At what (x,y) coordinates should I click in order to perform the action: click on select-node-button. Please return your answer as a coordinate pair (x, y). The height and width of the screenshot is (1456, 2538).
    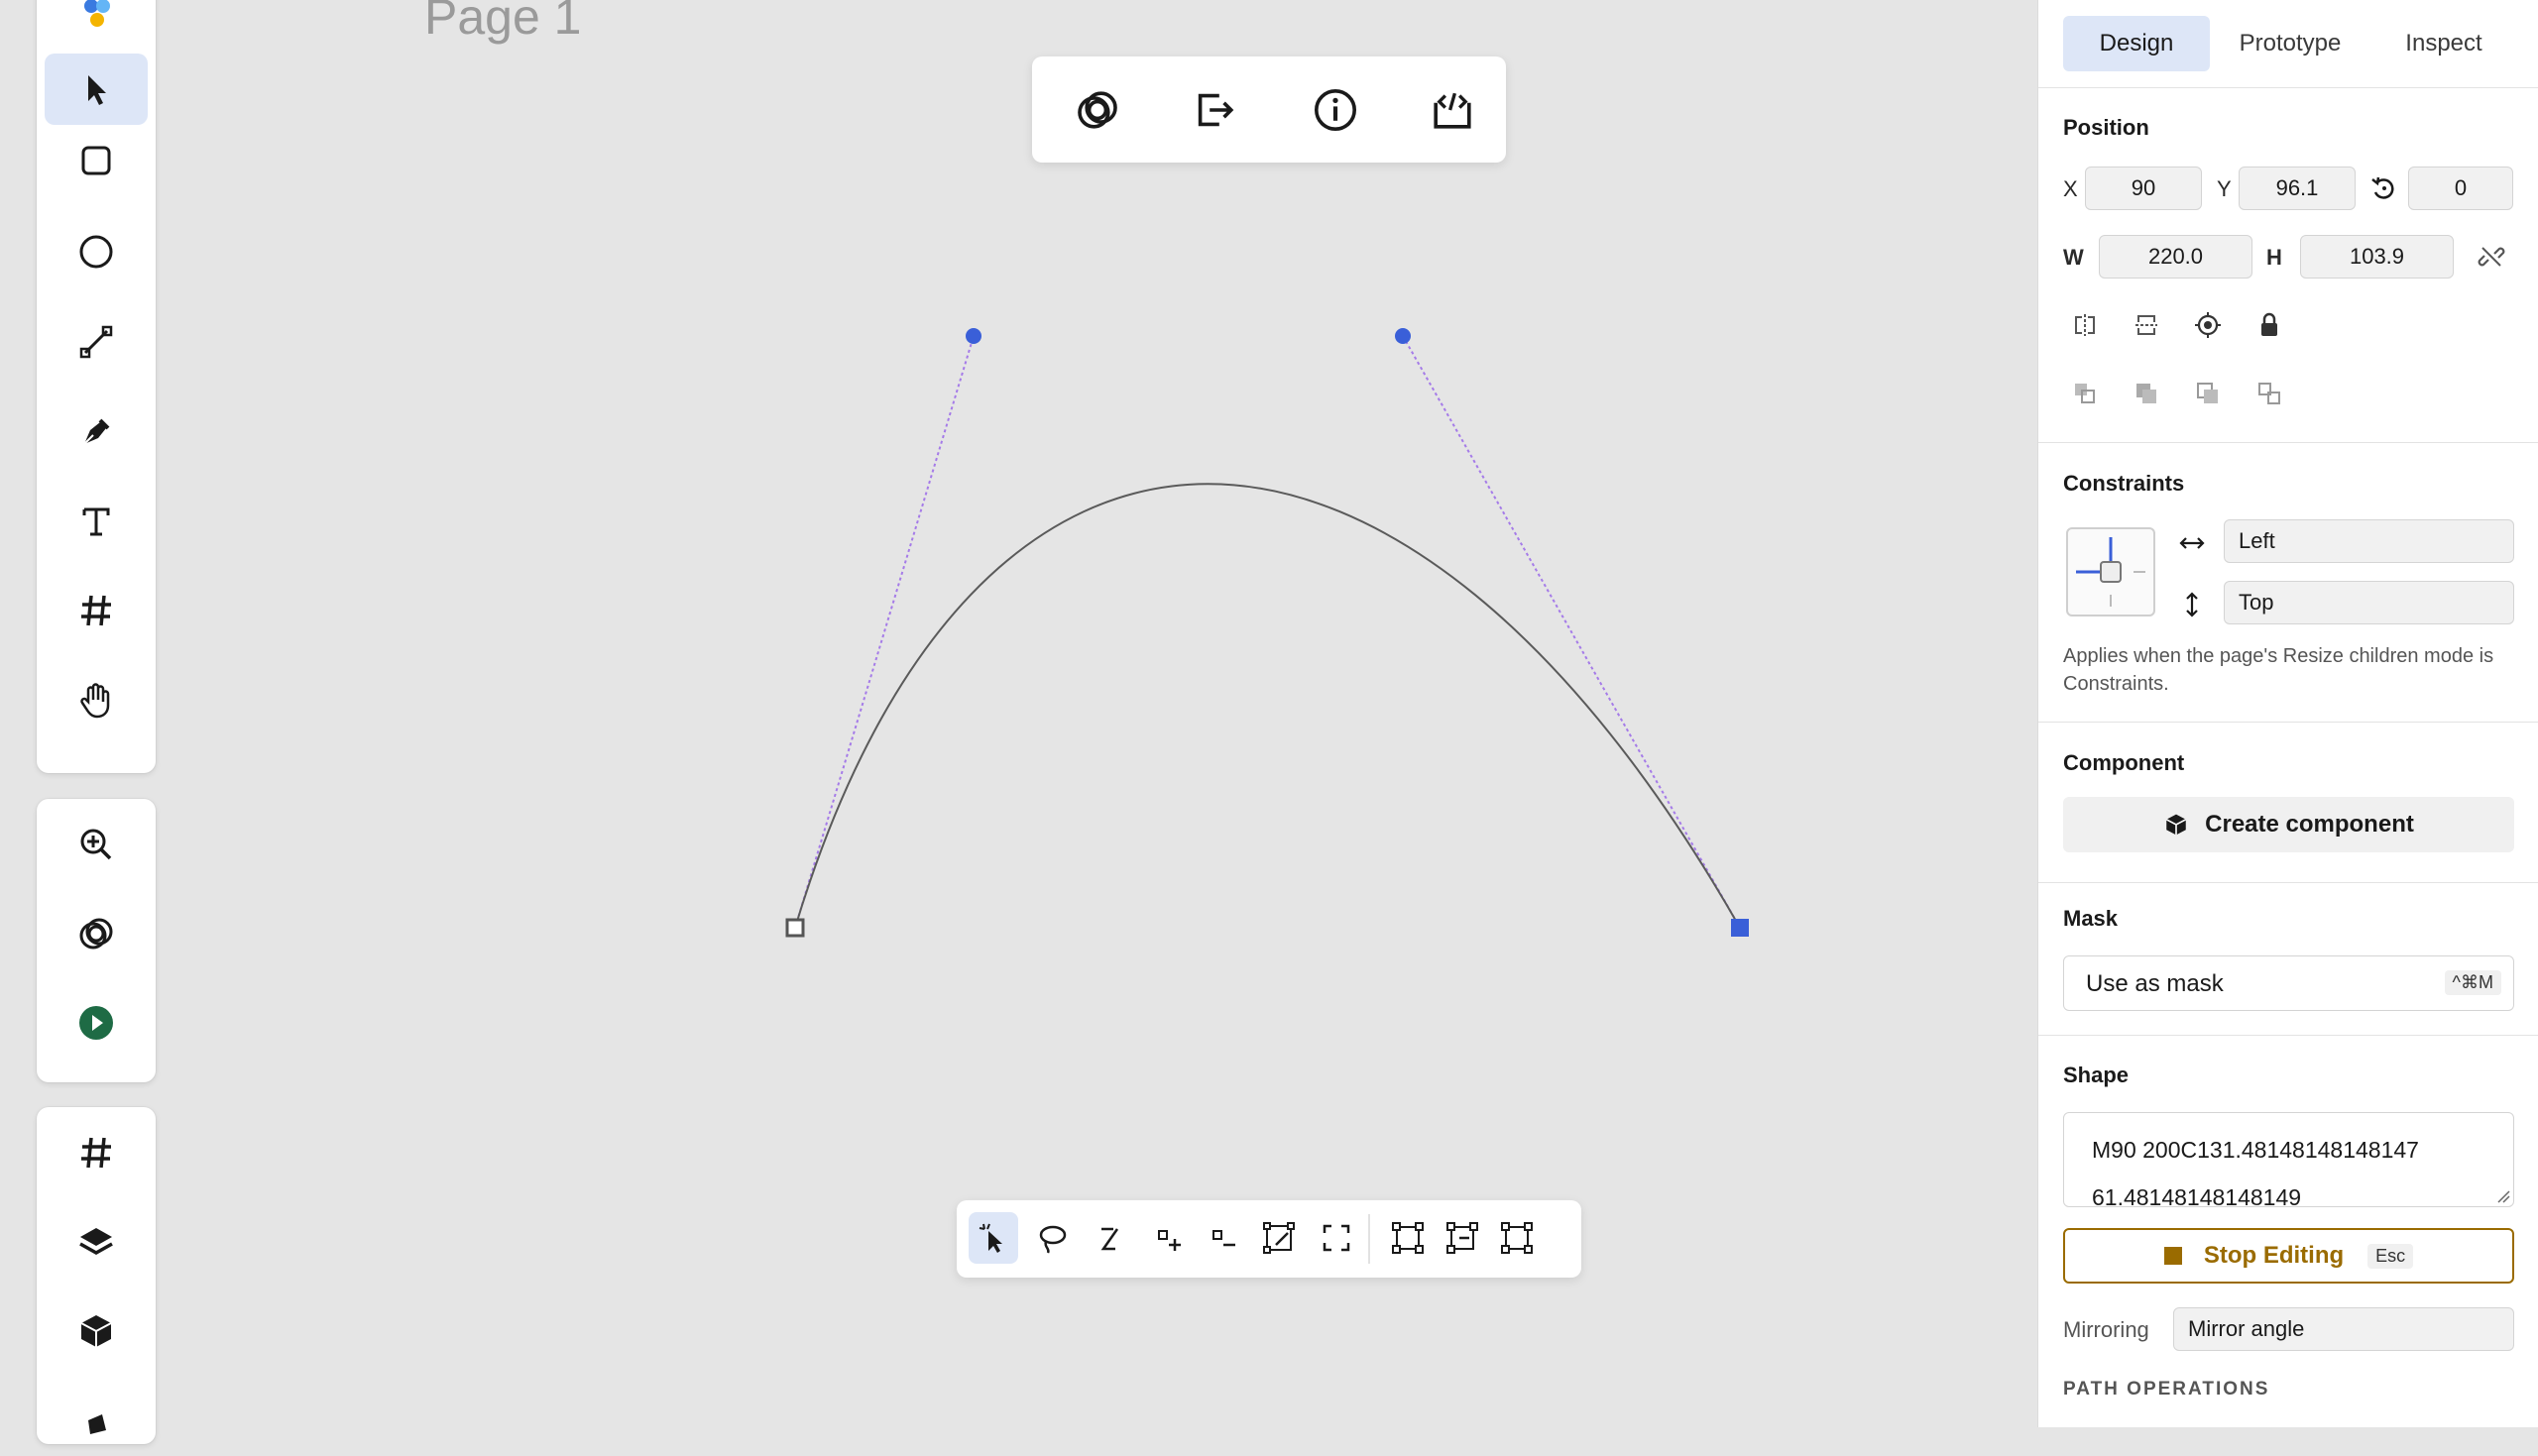
    Looking at the image, I should click on (993, 1238).